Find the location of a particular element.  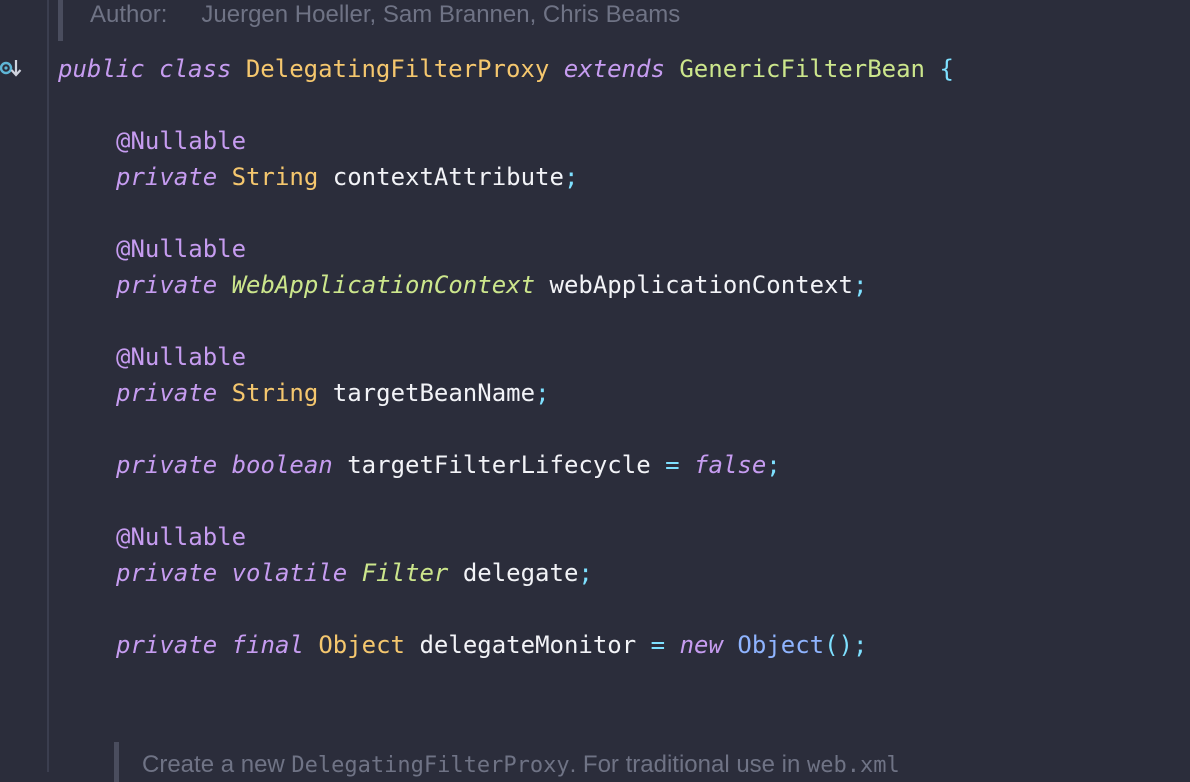

author-label: Author: is located at coordinates (129, 14).